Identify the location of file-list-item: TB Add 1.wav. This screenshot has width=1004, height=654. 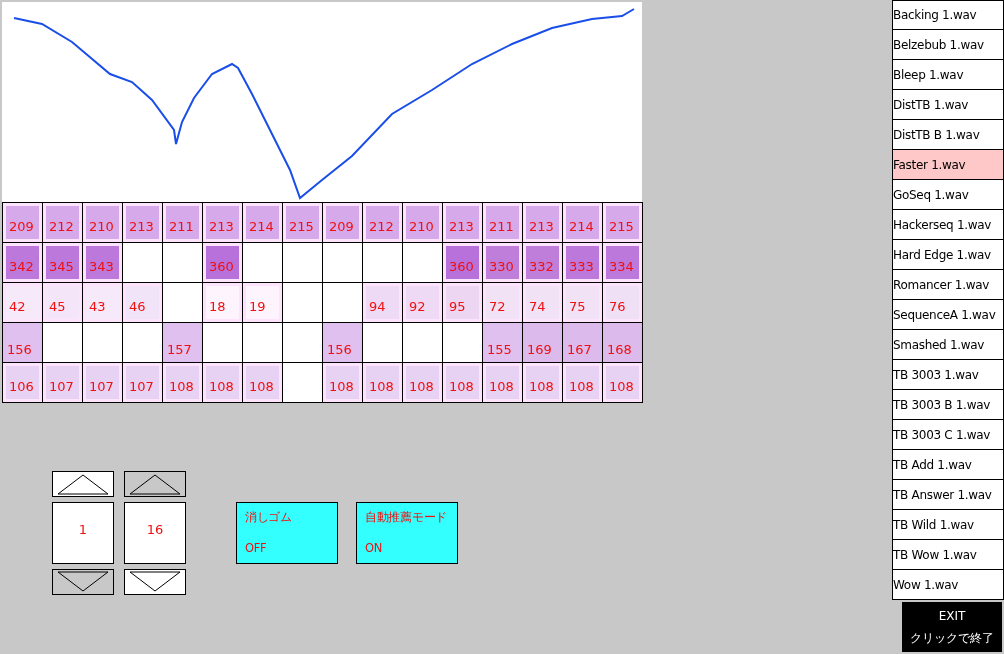
(948, 465).